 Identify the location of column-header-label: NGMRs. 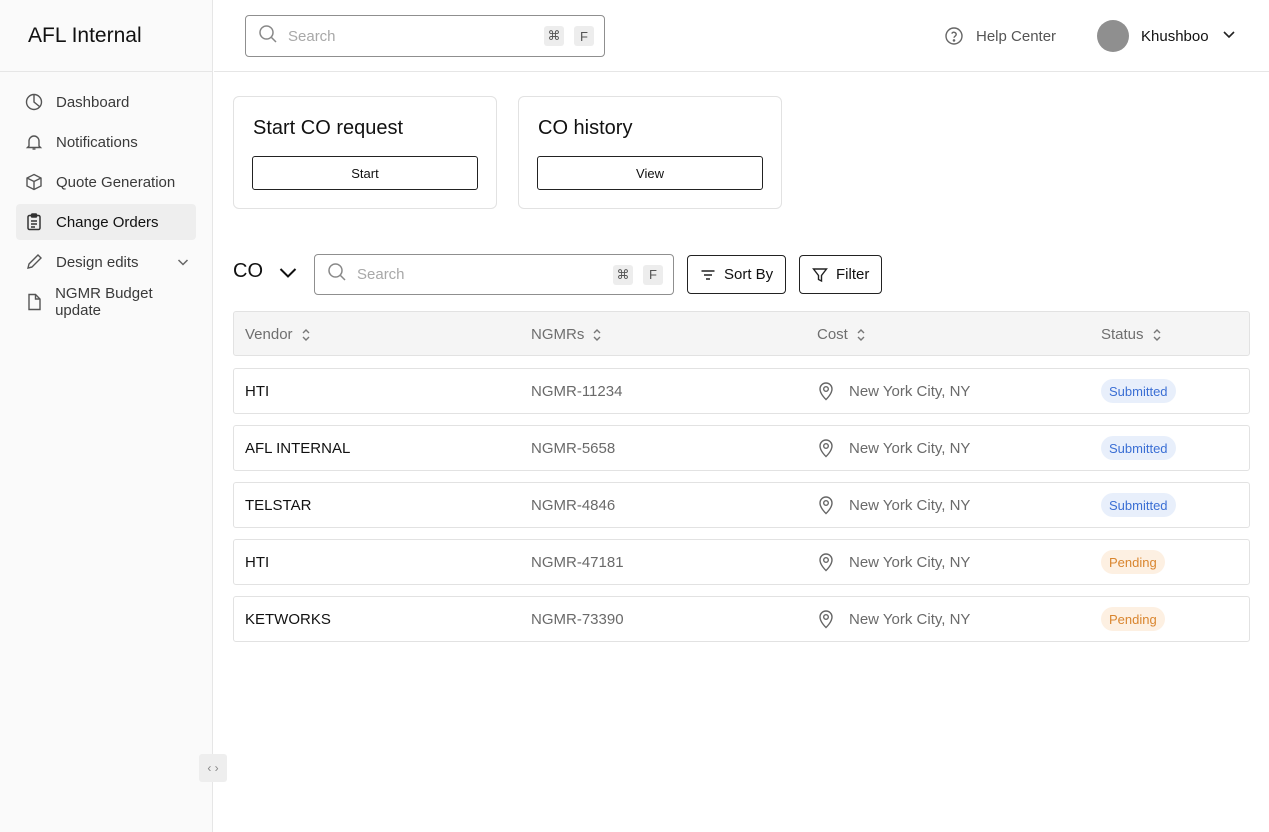
(558, 334).